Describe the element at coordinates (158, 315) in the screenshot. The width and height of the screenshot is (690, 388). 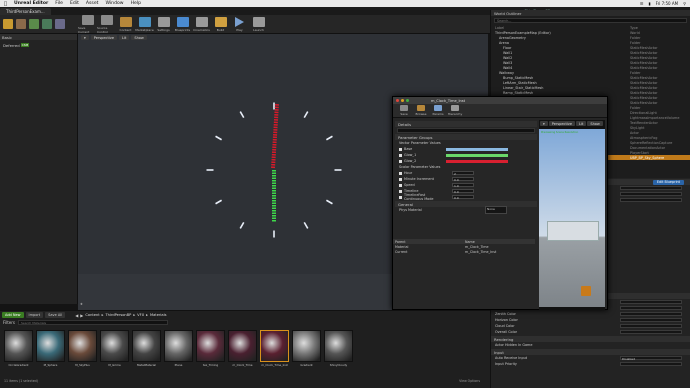
I see `breadcrumb-materials: Materials` at that location.